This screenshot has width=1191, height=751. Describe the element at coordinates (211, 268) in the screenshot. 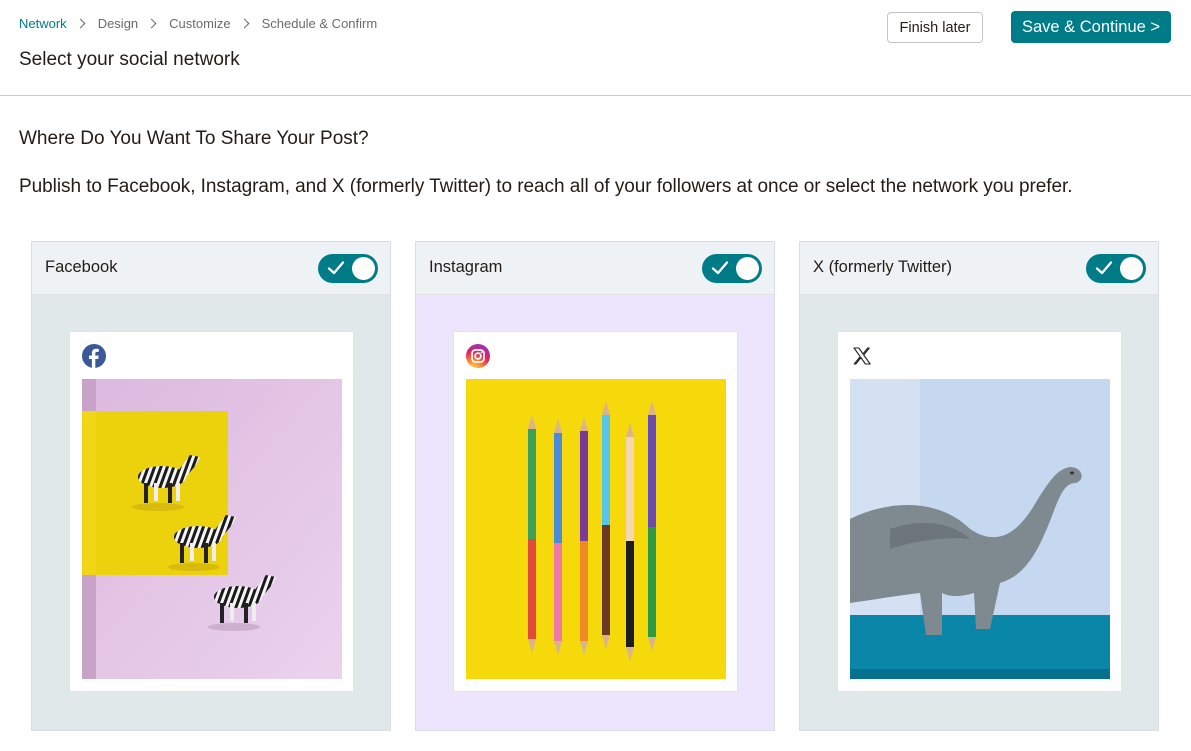

I see `card-header: Facebook` at that location.